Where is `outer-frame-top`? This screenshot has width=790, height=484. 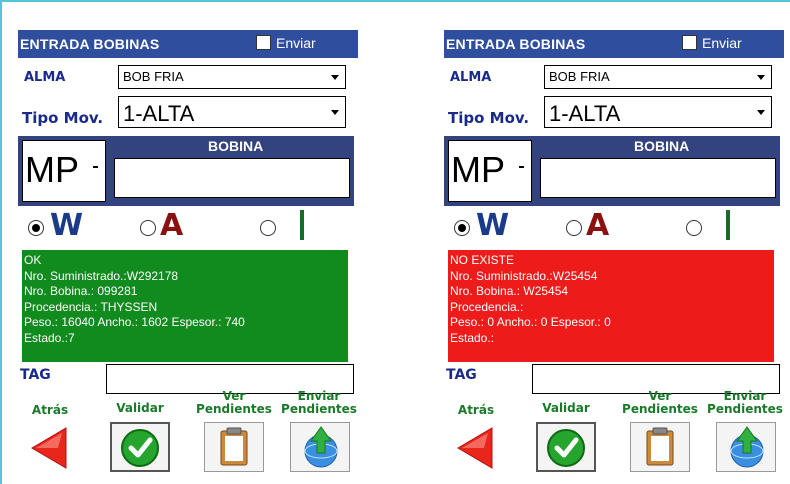 outer-frame-top is located at coordinates (395, 7).